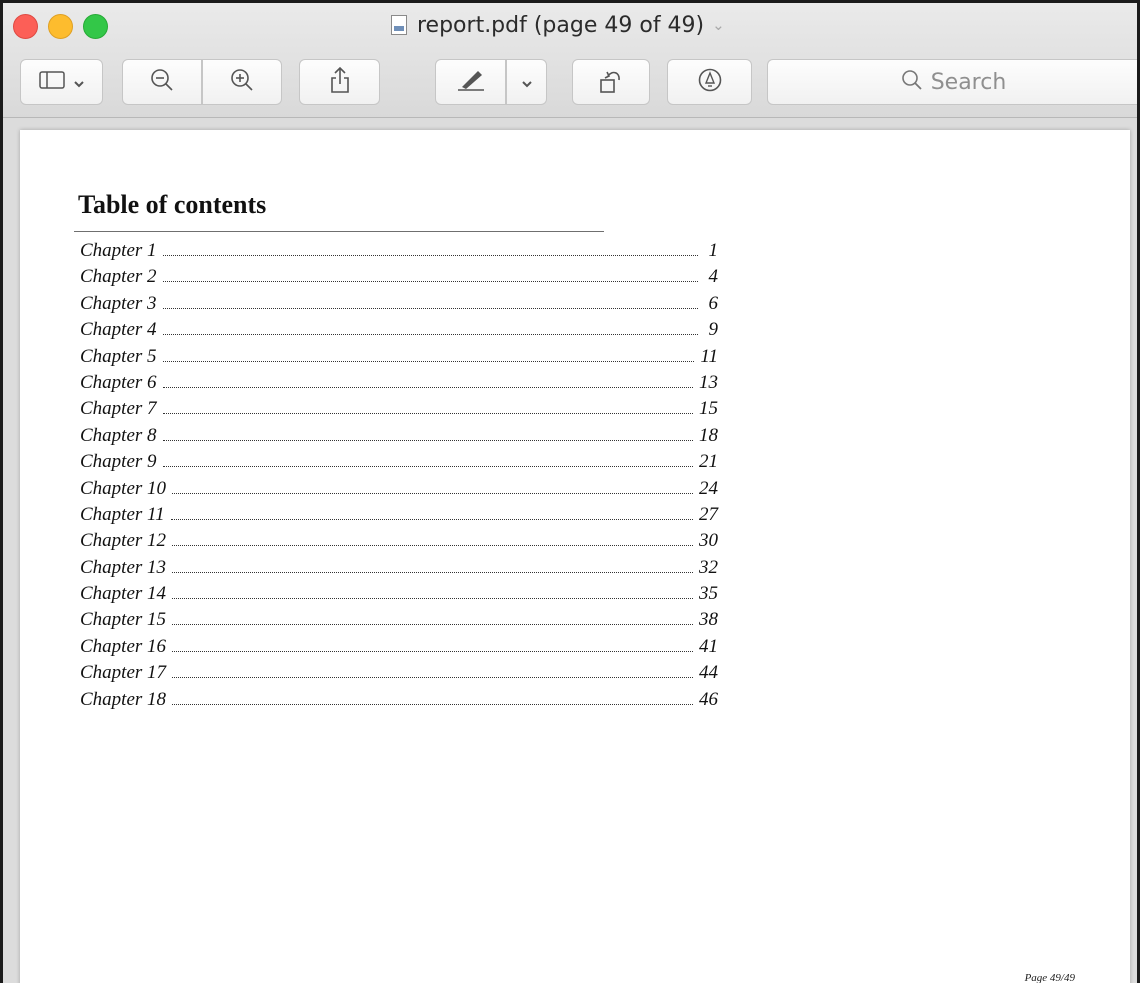 Image resolution: width=1140 pixels, height=983 pixels. What do you see at coordinates (708, 435) in the screenshot?
I see `toc-entry-page: 18` at bounding box center [708, 435].